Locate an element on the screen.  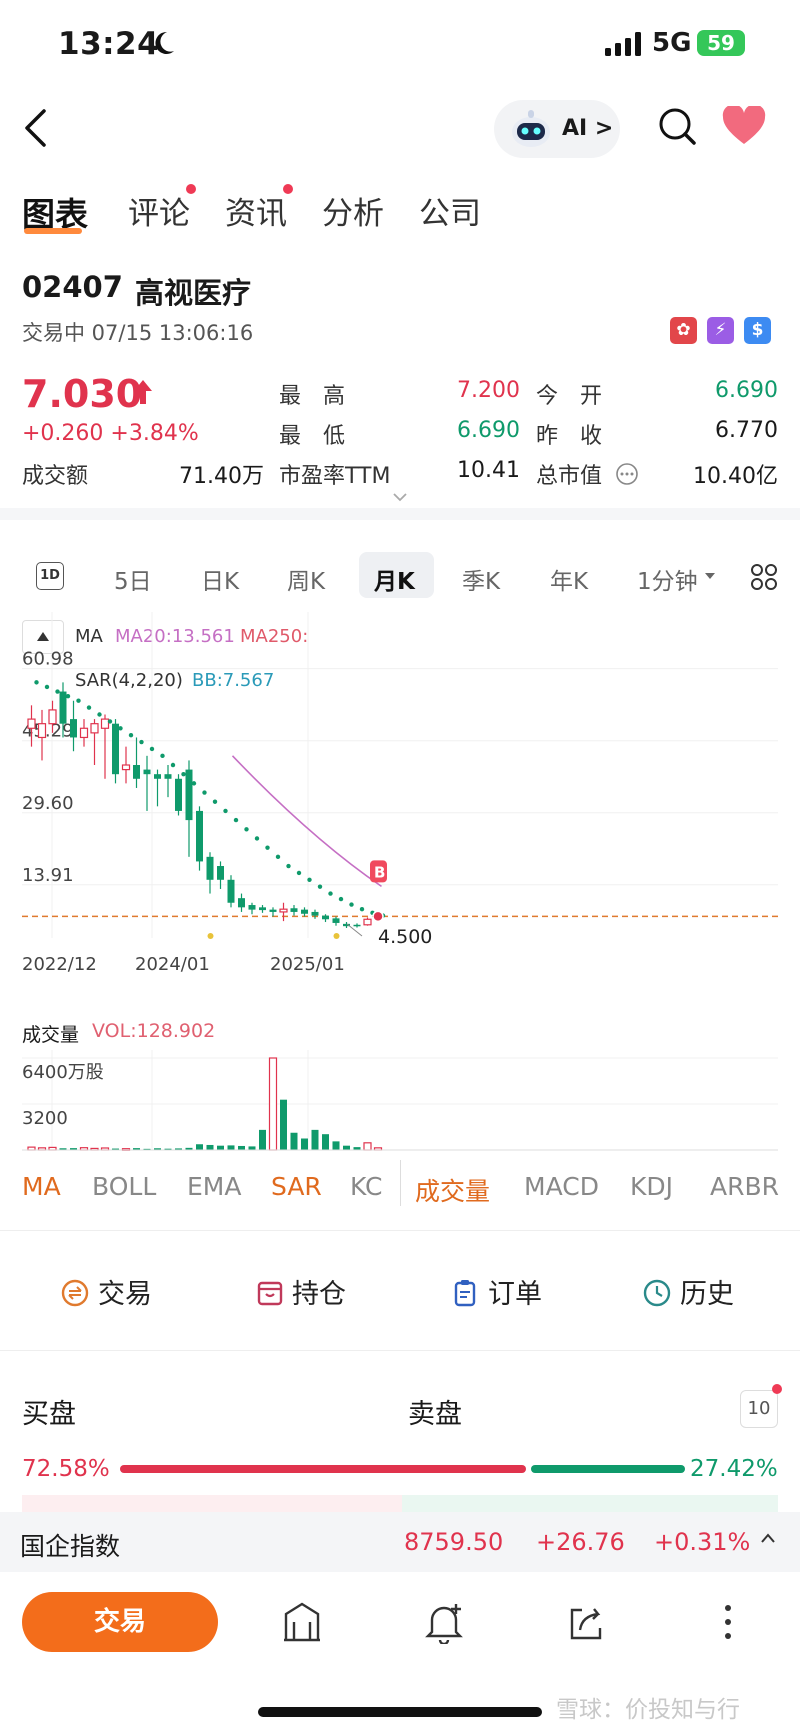
tab-company: 公司 is located at coordinates (450, 210).